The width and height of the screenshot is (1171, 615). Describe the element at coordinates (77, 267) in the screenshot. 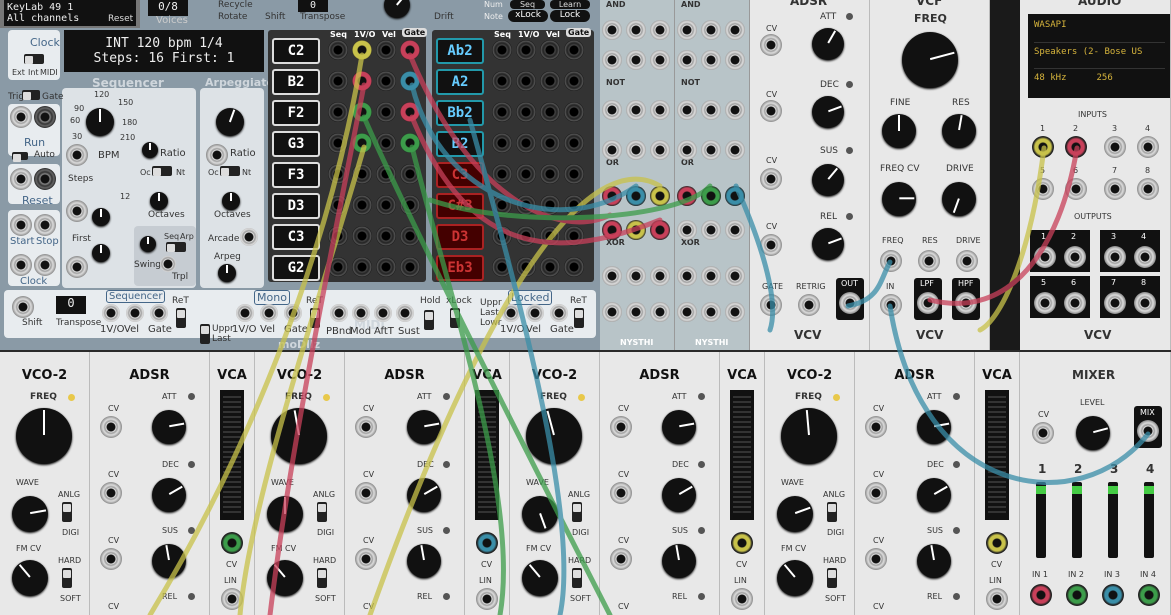

I see `first-cv-jack` at that location.